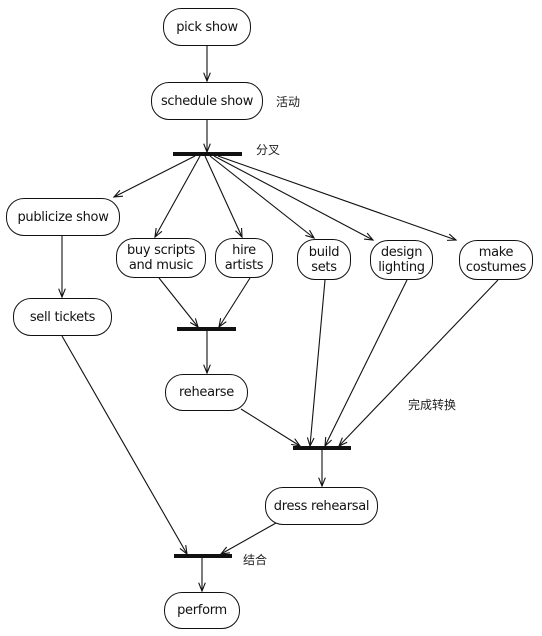 The height and width of the screenshot is (636, 542). What do you see at coordinates (234, 302) in the screenshot?
I see `edge-hire-to-join` at bounding box center [234, 302].